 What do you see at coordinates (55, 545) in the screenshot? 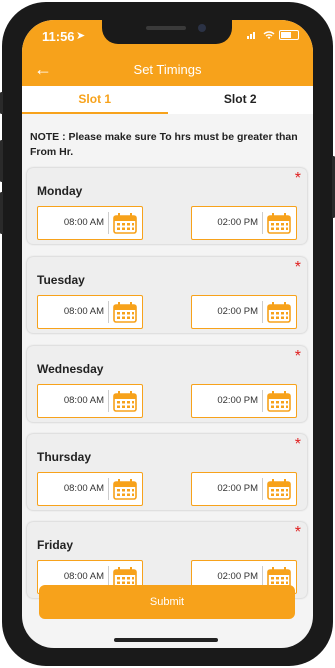
I see `day-name: Friday` at bounding box center [55, 545].